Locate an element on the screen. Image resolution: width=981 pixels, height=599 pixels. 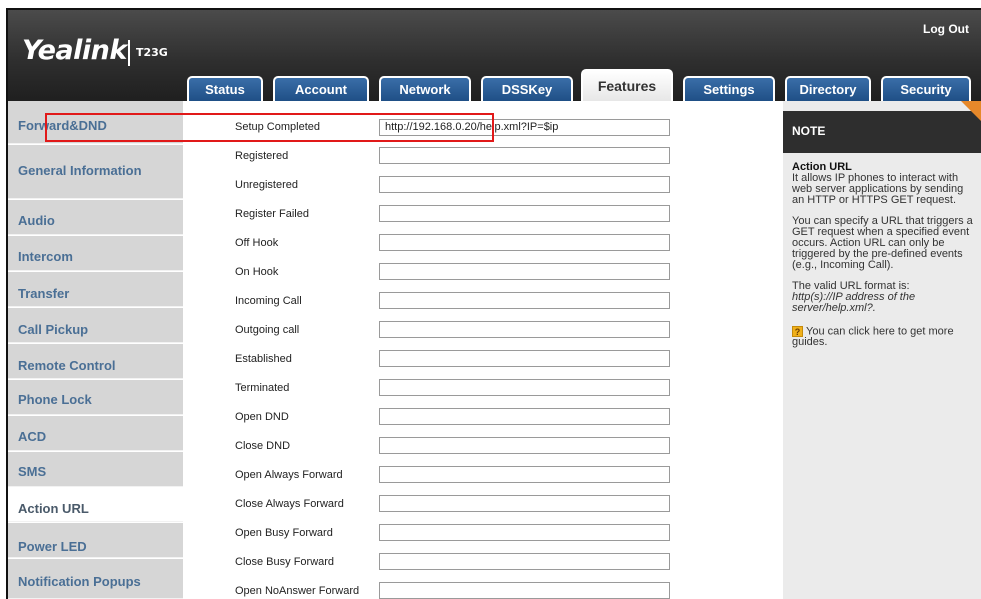
unregistered-input is located at coordinates (524, 184).